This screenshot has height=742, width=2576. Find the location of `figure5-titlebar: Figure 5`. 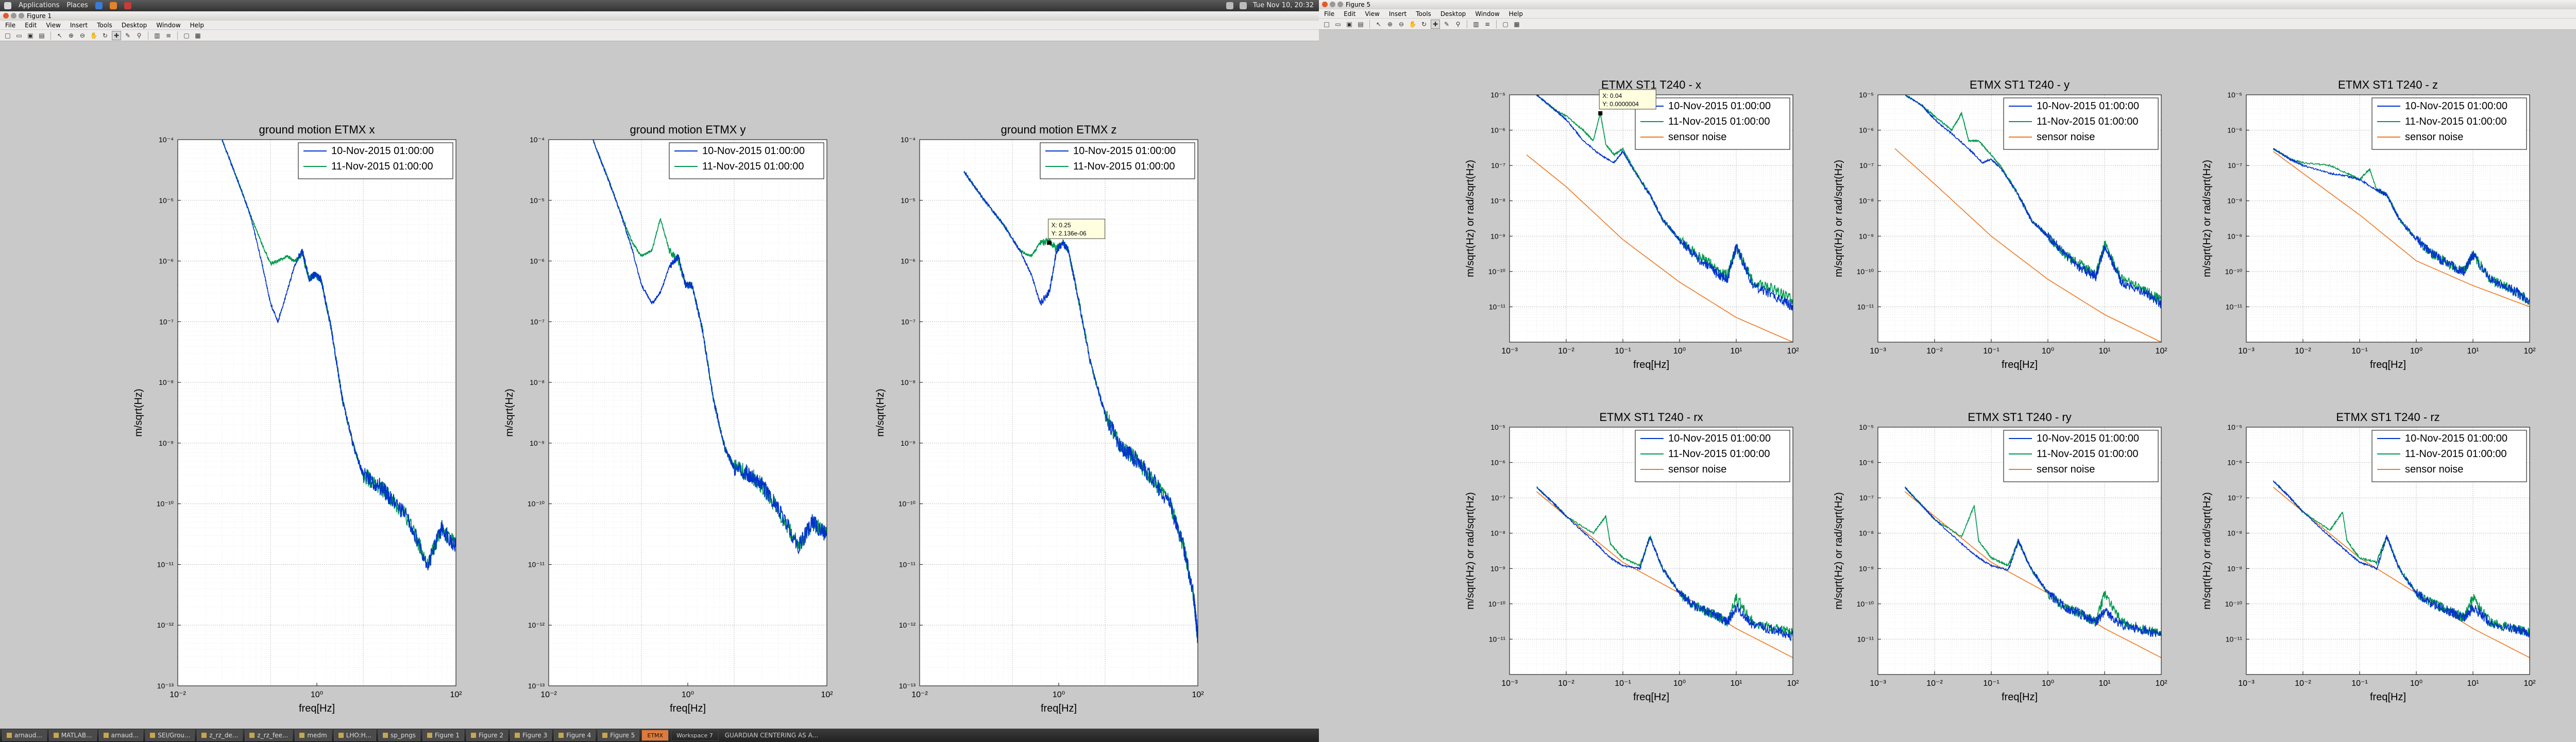

figure5-titlebar: Figure 5 is located at coordinates (1947, 5).